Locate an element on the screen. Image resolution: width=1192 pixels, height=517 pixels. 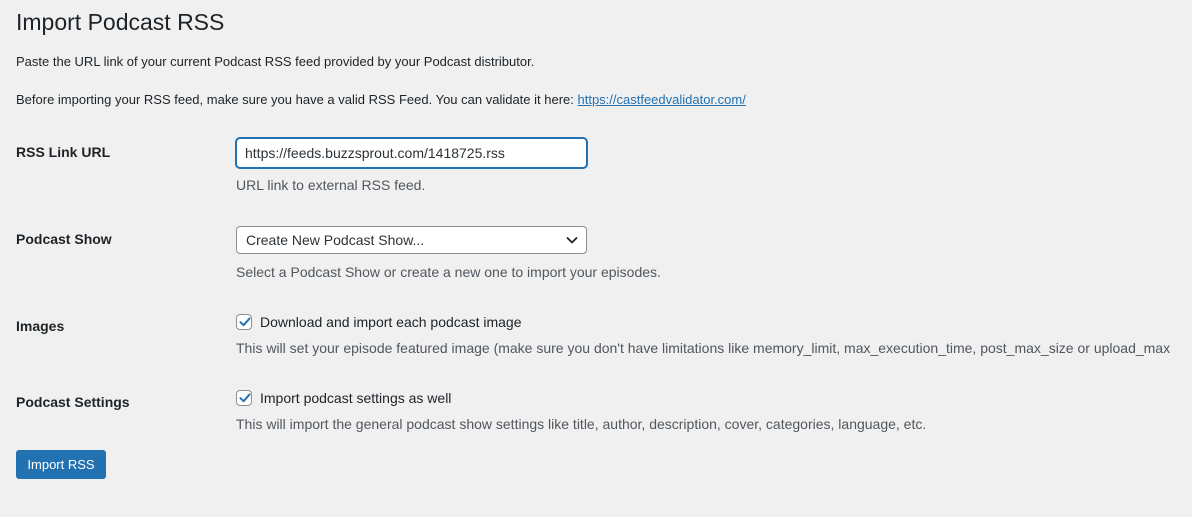
page-title: Import Podcast RSS is located at coordinates (120, 22).